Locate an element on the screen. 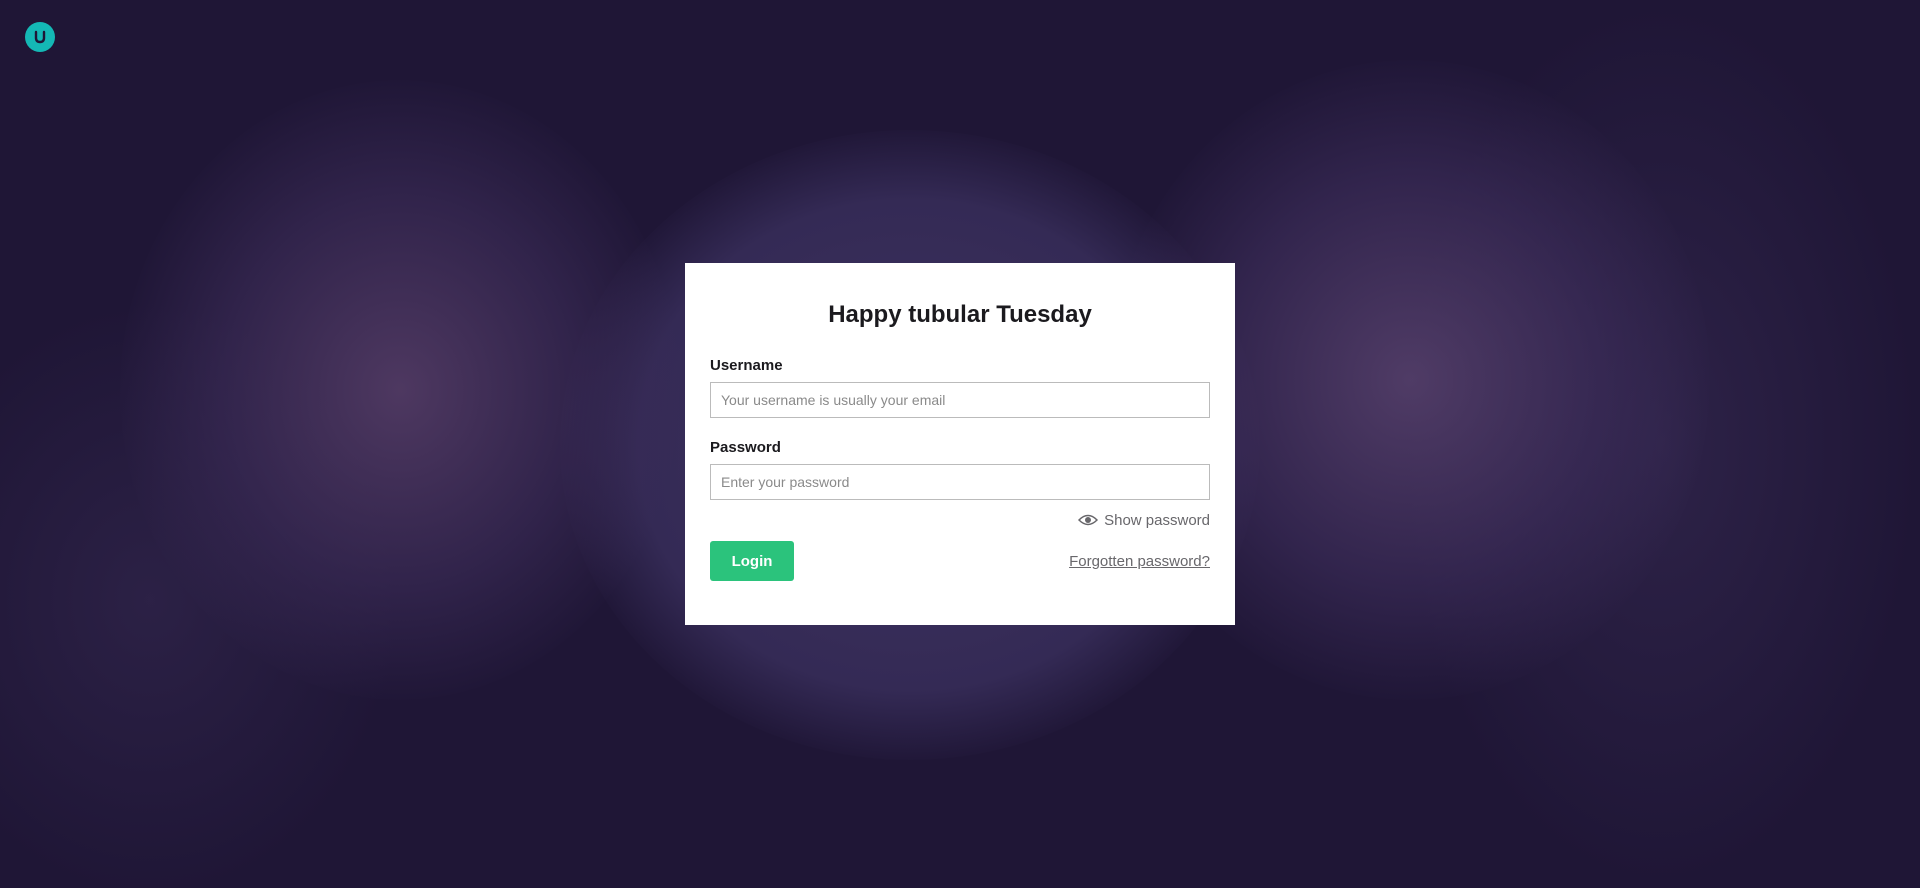 The height and width of the screenshot is (888, 1920). umbraco-logo-icon is located at coordinates (40, 37).